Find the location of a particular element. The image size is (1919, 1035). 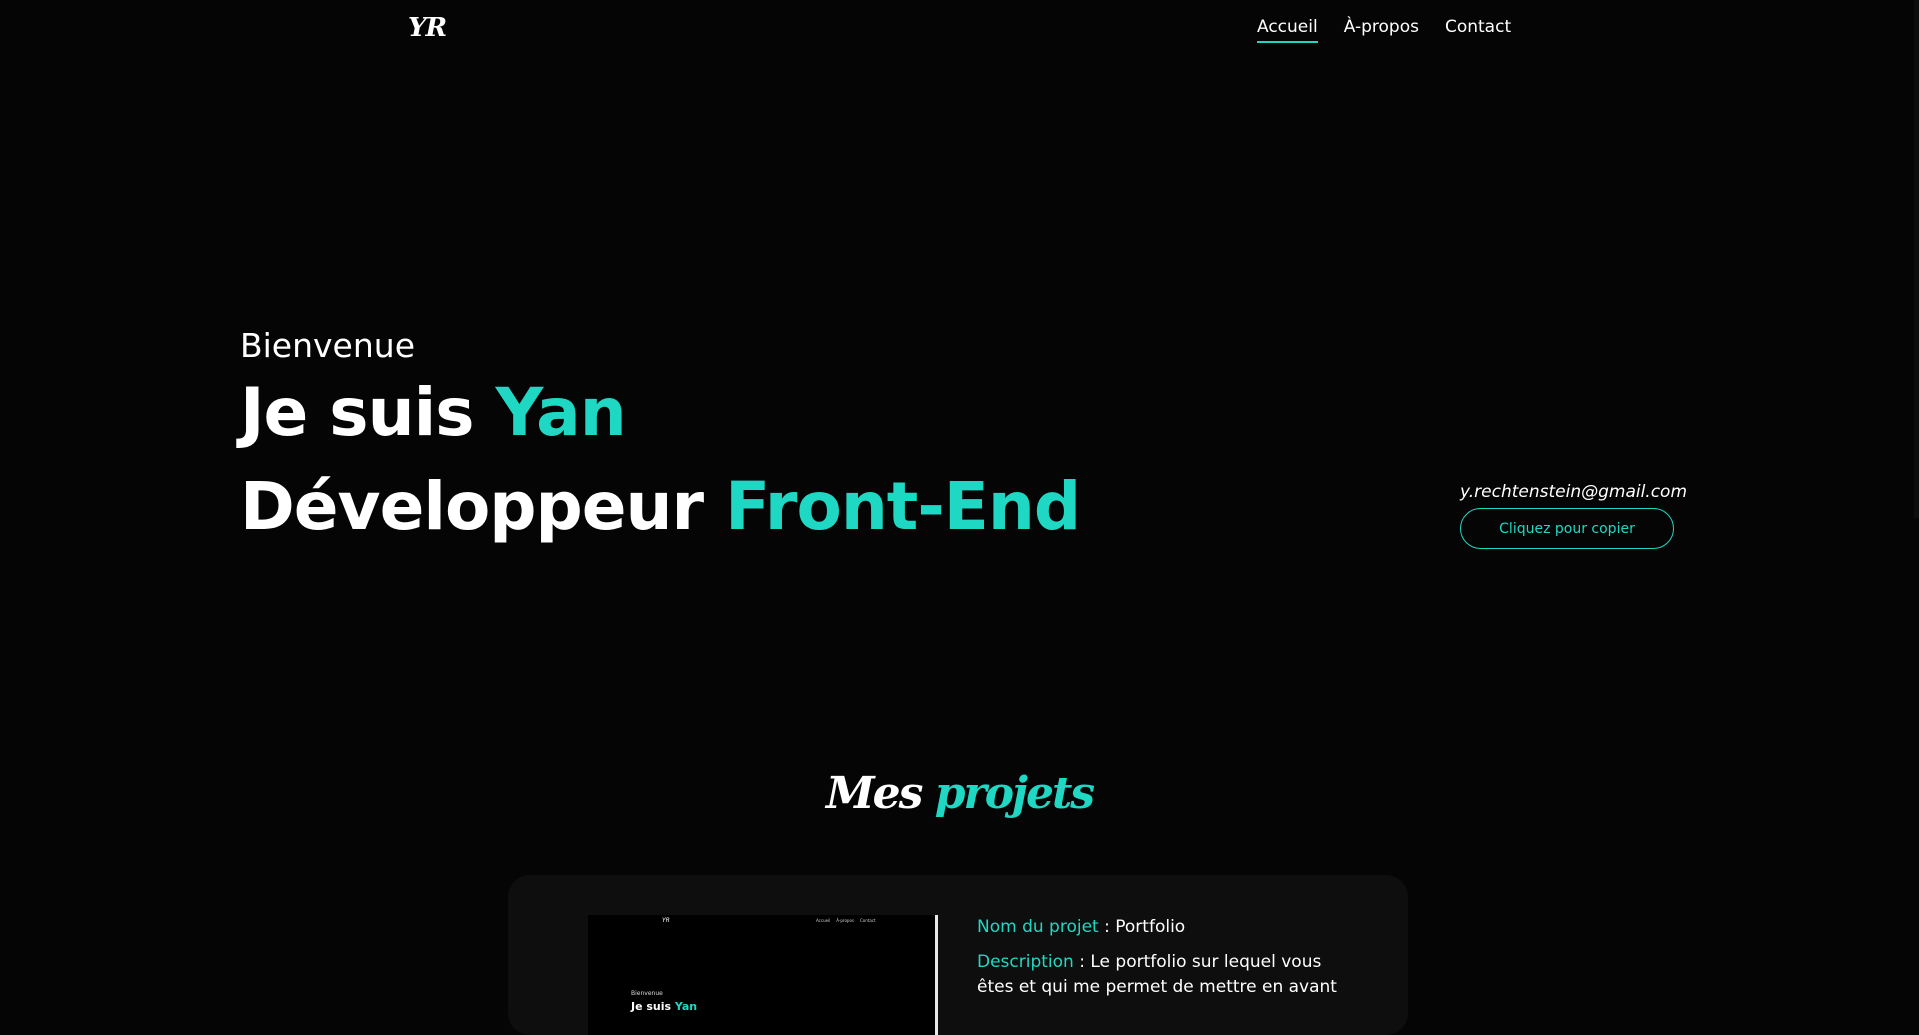

thumbnail-nav-item: Contact is located at coordinates (868, 920).